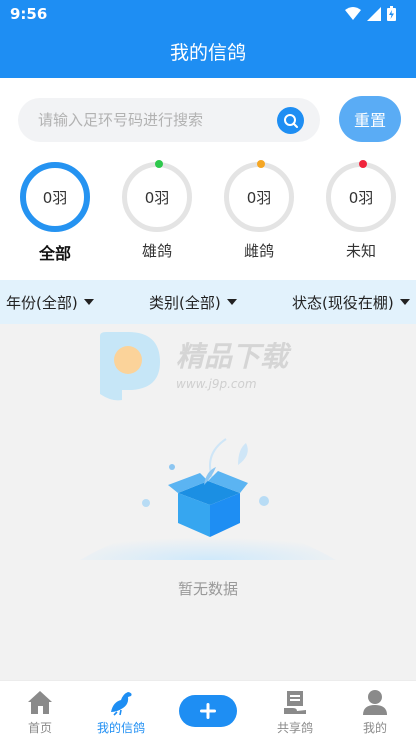 The image size is (416, 740). What do you see at coordinates (120, 728) in the screenshot?
I see `tab-label: 我的信鸽` at bounding box center [120, 728].